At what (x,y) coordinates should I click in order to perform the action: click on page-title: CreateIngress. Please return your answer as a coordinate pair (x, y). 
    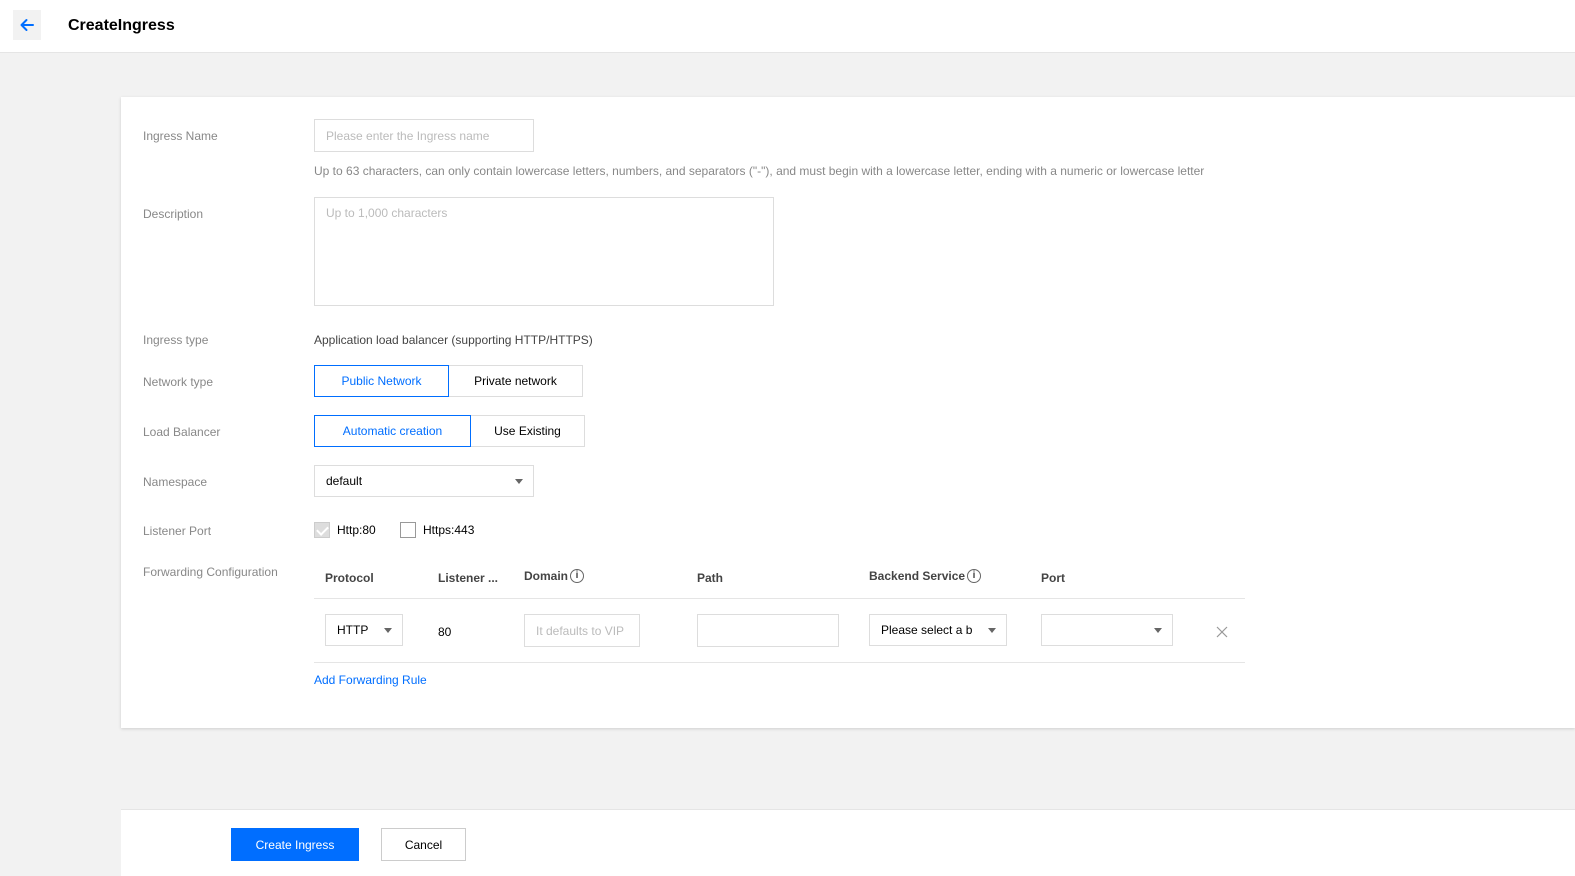
    Looking at the image, I should click on (121, 25).